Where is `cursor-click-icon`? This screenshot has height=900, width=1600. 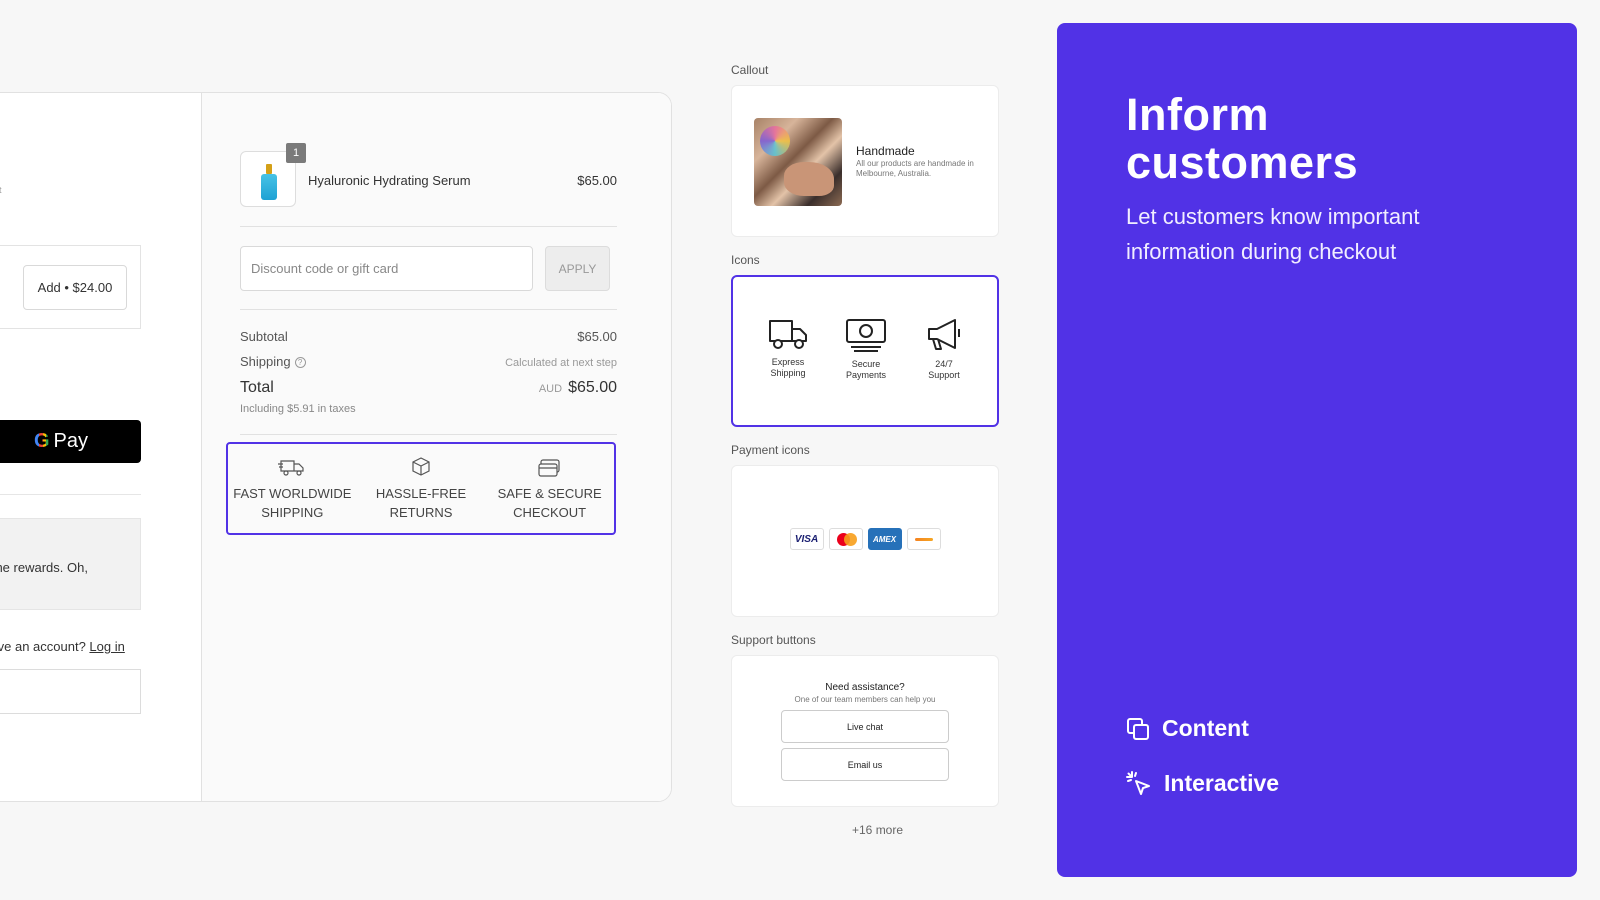
cursor-click-icon is located at coordinates (1138, 782).